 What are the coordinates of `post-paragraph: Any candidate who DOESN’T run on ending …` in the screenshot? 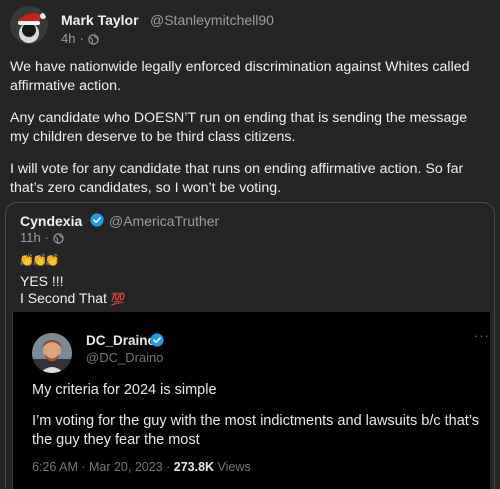 It's located at (239, 127).